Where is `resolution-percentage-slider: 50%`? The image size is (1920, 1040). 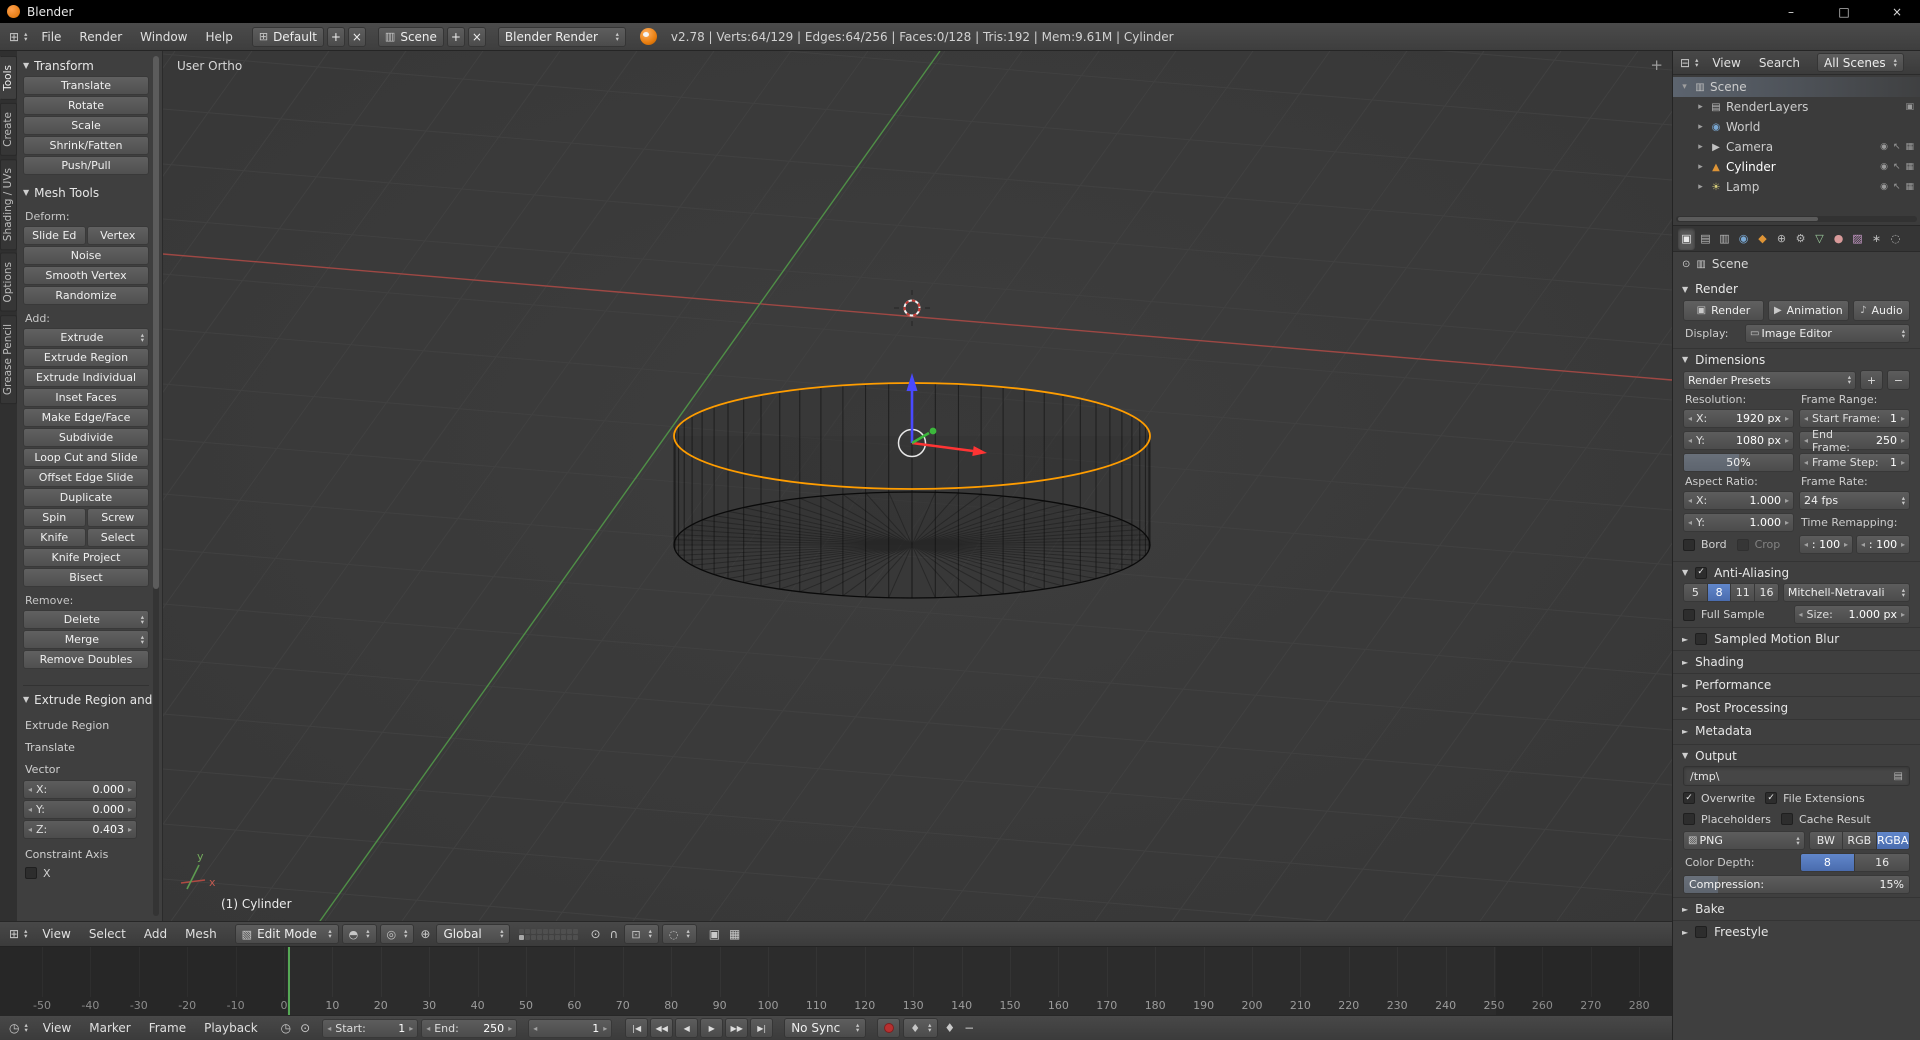 resolution-percentage-slider: 50% is located at coordinates (1738, 462).